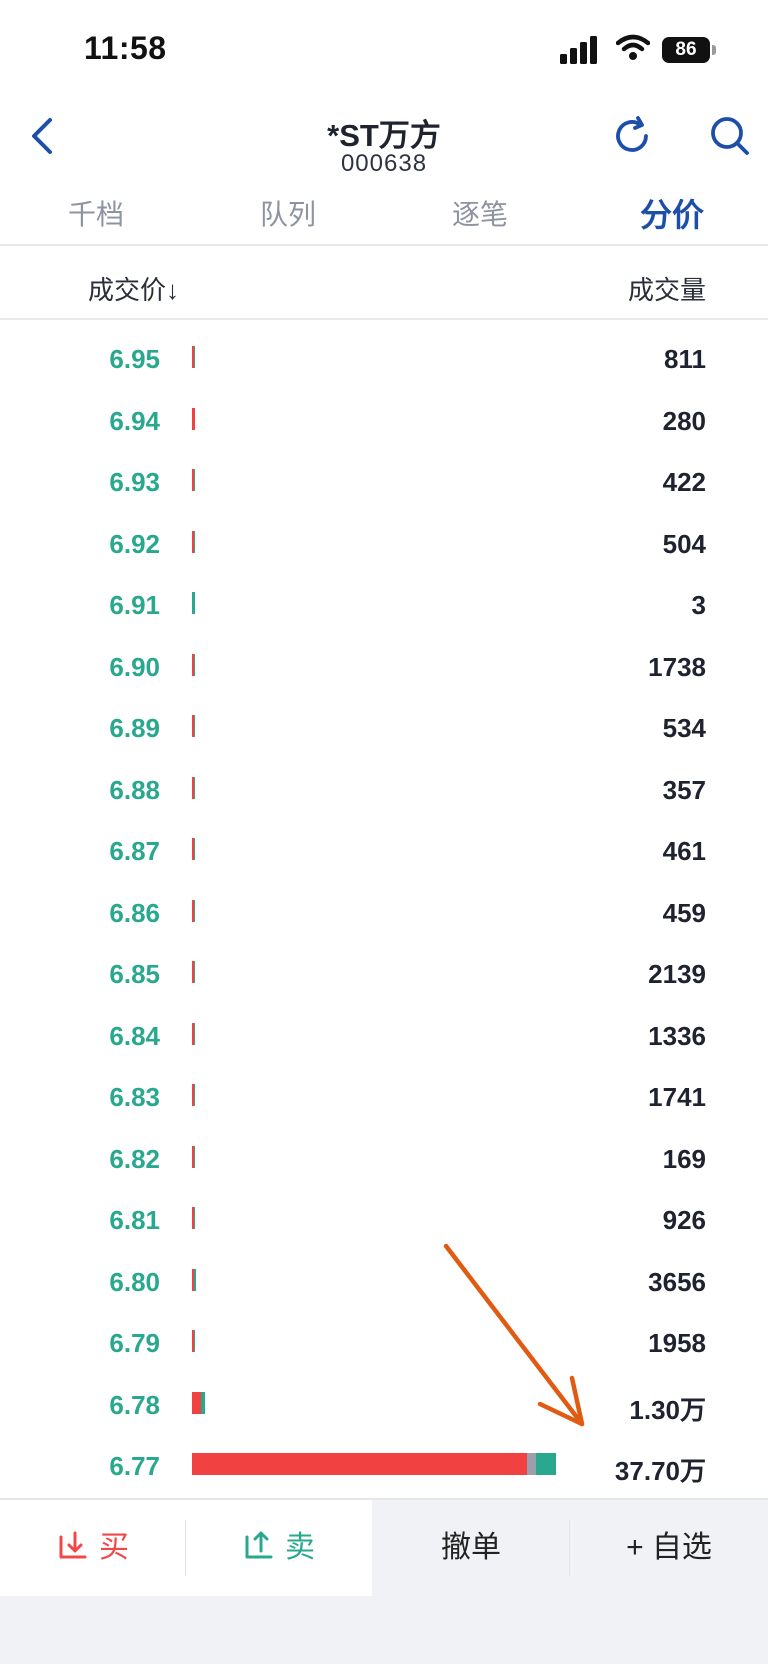 The image size is (768, 1664). Describe the element at coordinates (134, 1097) in the screenshot. I see `price-cell: 6.83` at that location.